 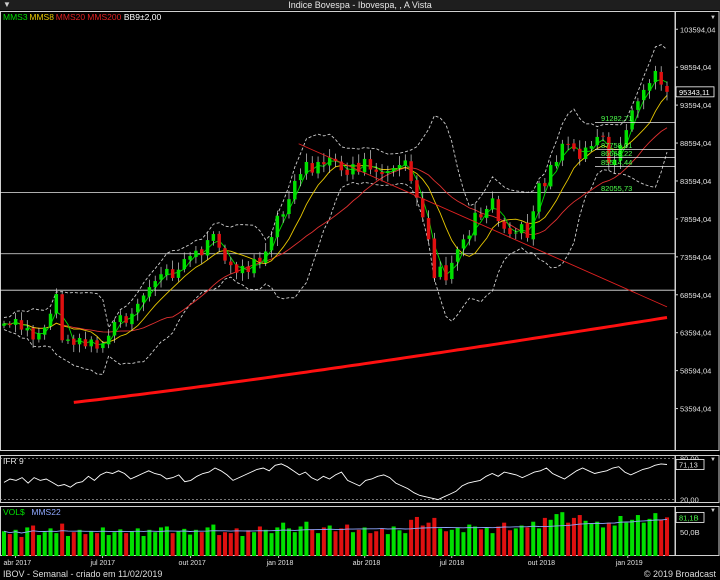 I want to click on last-price-label: 95343,11, so click(x=694, y=92).